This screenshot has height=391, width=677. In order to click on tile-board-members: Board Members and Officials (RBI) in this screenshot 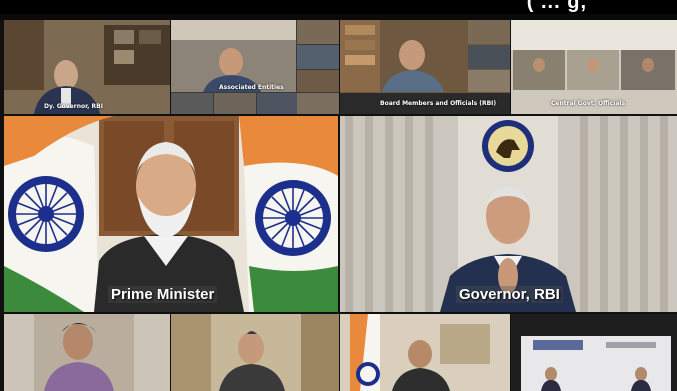, I will do `click(425, 67)`.